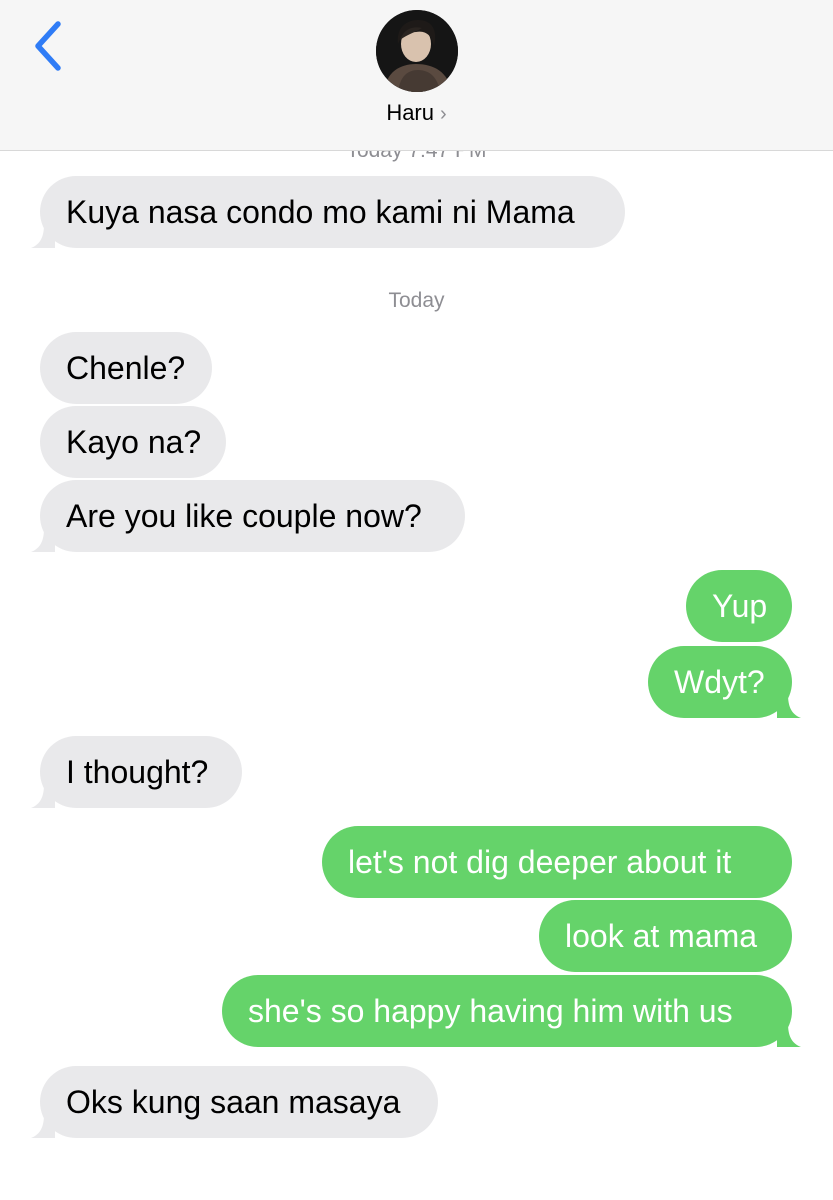 This screenshot has height=1200, width=833. I want to click on message-bubble-incoming: I thought?, so click(136, 772).